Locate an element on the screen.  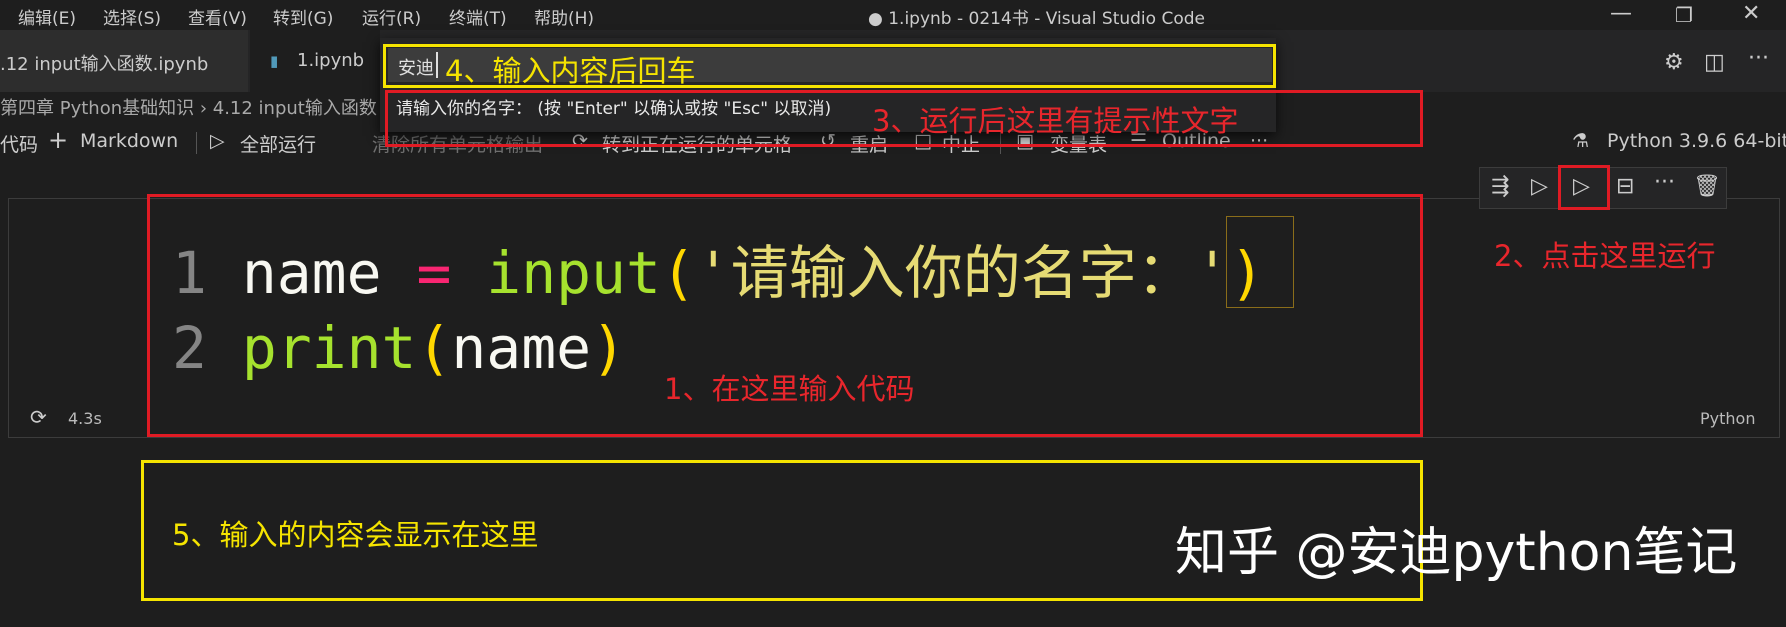
execution-time: 4.3s is located at coordinates (85, 418).